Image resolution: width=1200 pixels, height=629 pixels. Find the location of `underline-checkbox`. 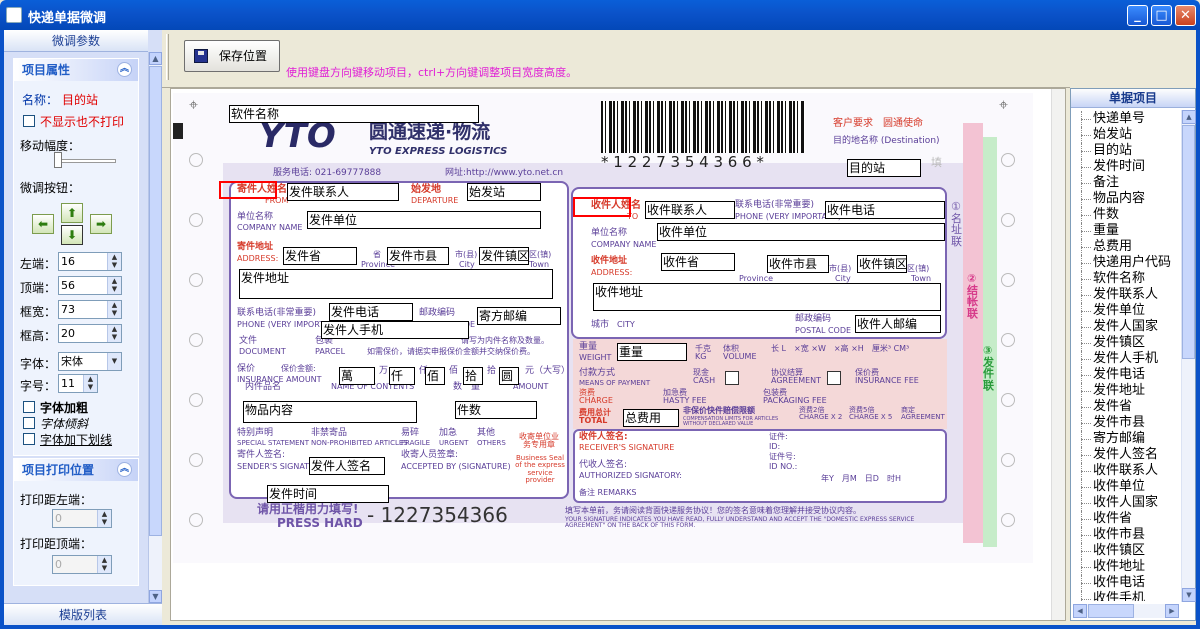

underline-checkbox is located at coordinates (29, 439).